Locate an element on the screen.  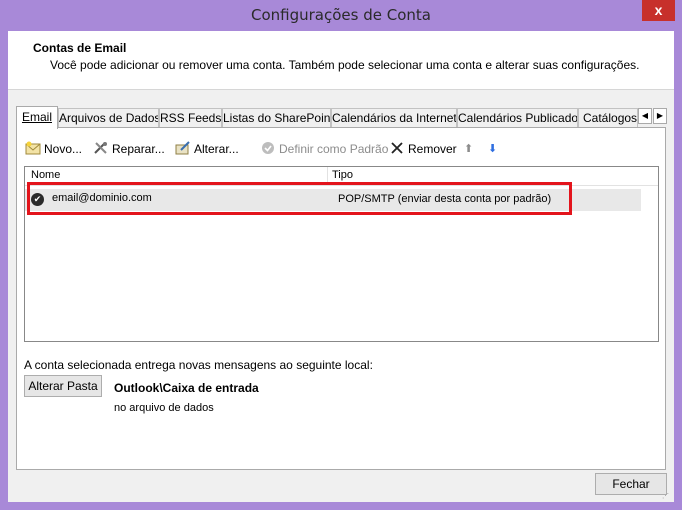
tab-address-books: Catálogos is located at coordinates (608, 117).